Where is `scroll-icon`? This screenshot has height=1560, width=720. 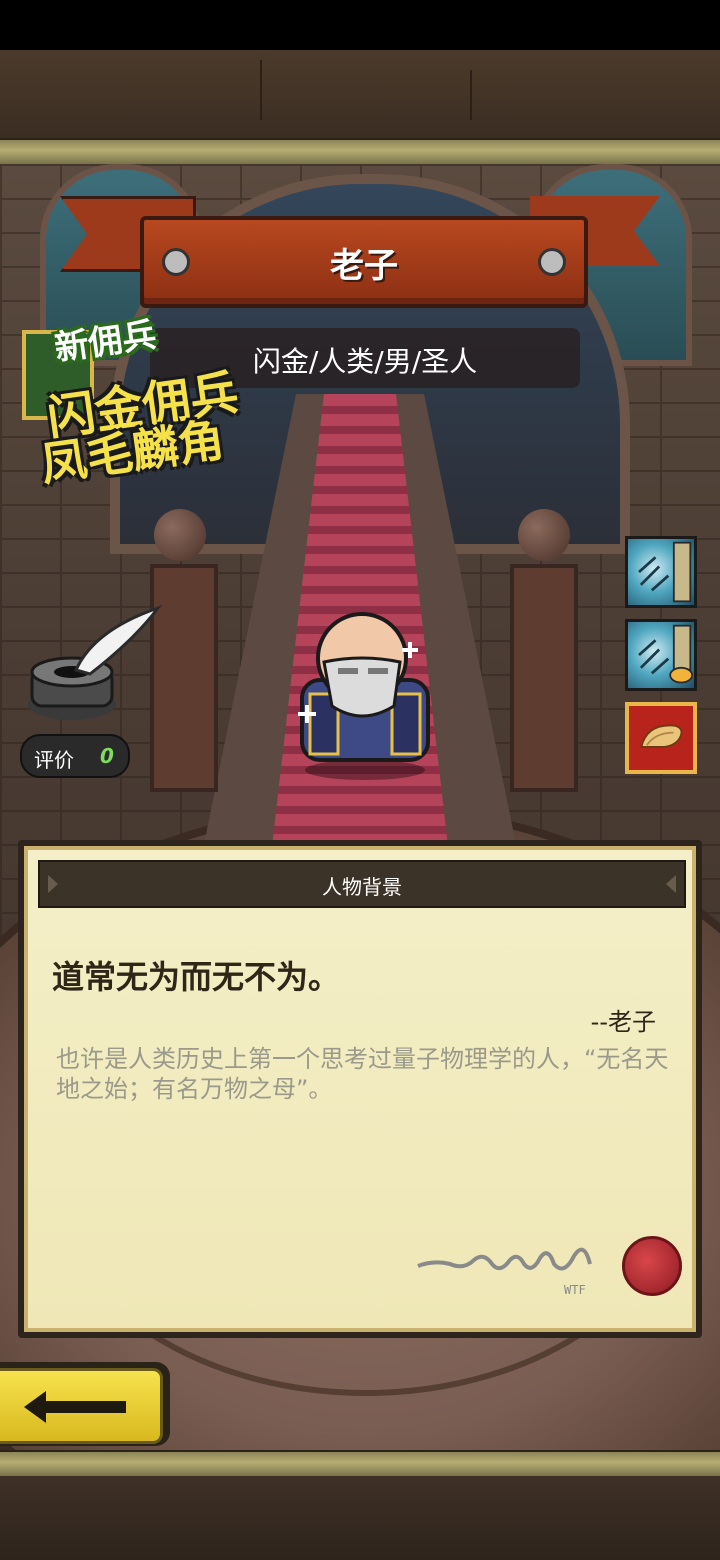
scroll-icon is located at coordinates (661, 736).